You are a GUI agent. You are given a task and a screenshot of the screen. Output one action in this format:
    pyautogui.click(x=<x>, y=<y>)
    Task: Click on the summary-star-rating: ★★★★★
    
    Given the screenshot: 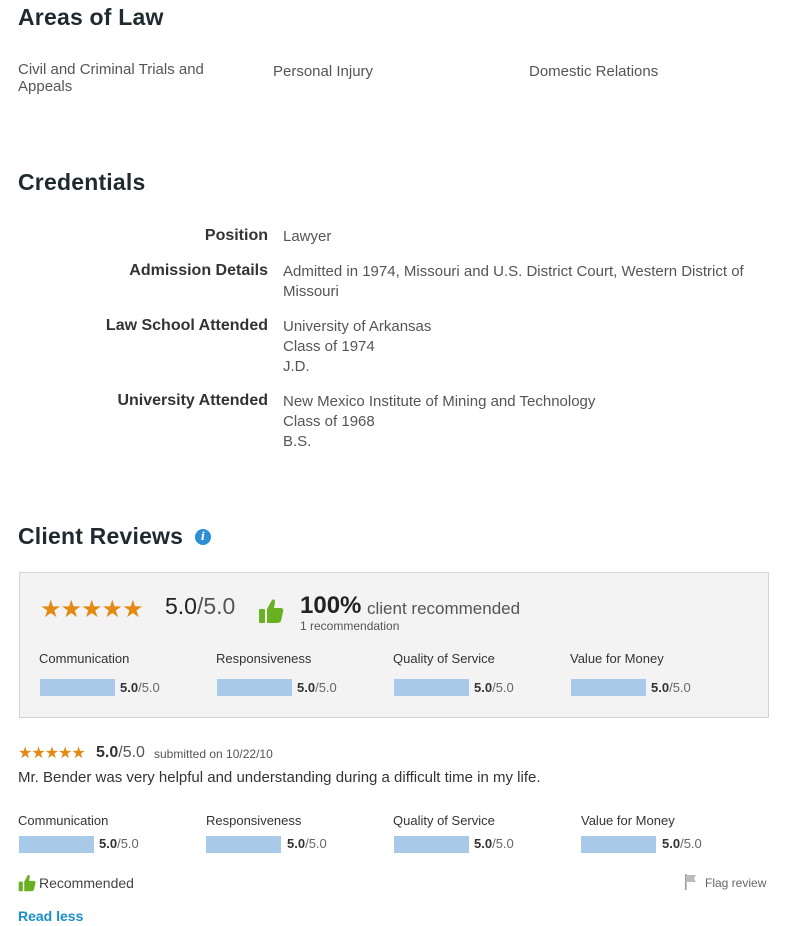 What is the action you would take?
    pyautogui.click(x=92, y=609)
    